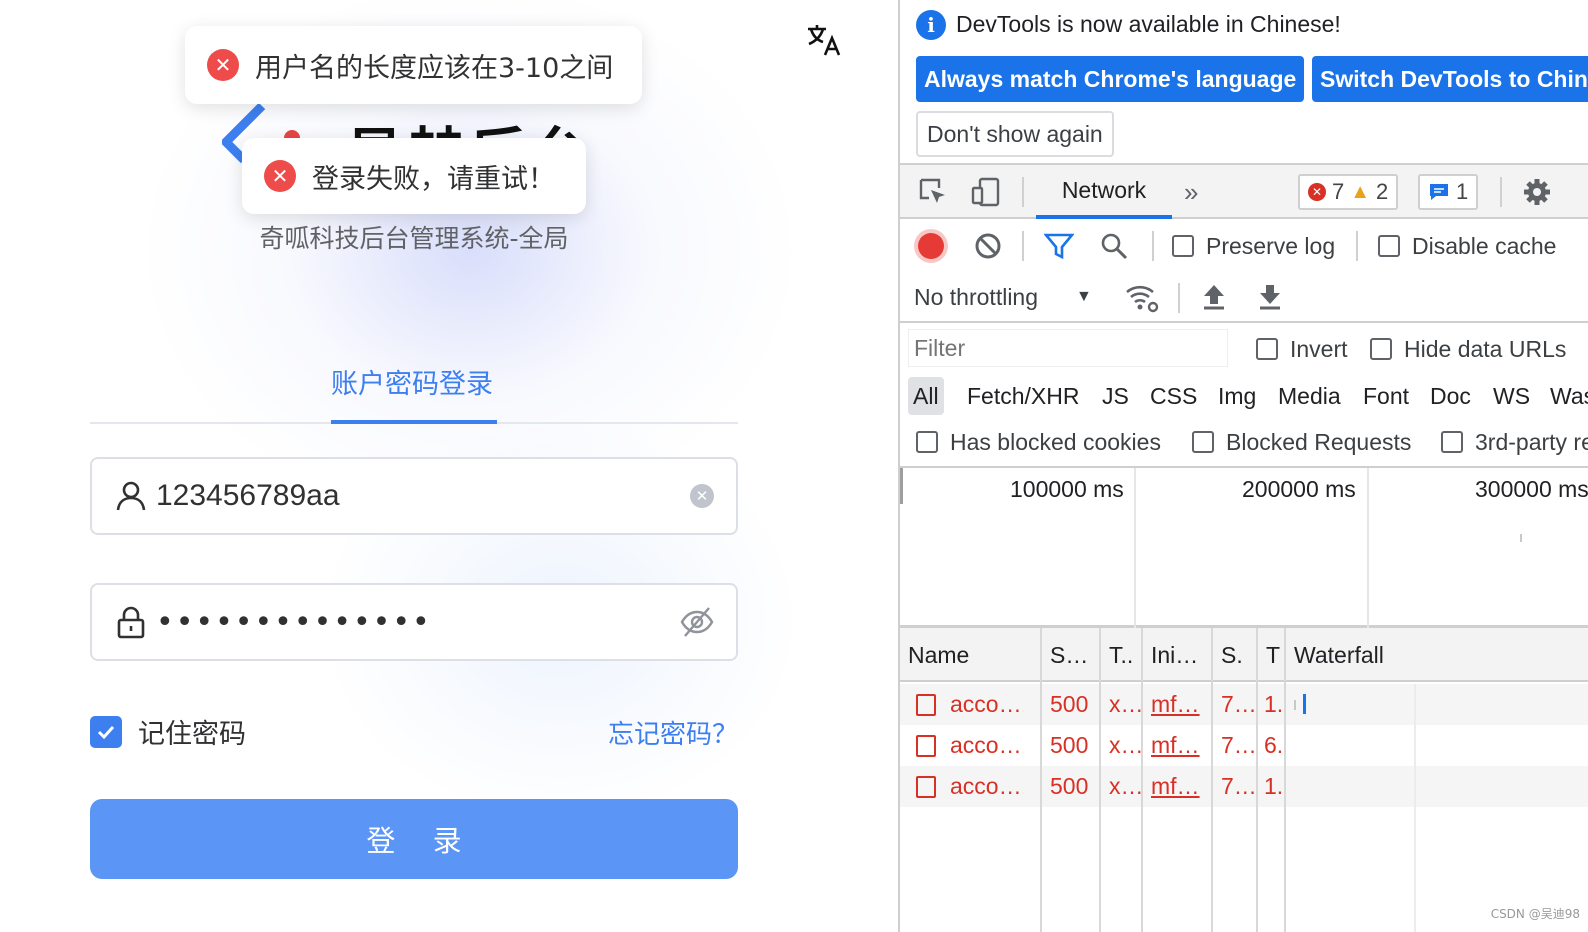 This screenshot has width=1588, height=932. I want to click on disable-cache-label: Disable cache, so click(1484, 245).